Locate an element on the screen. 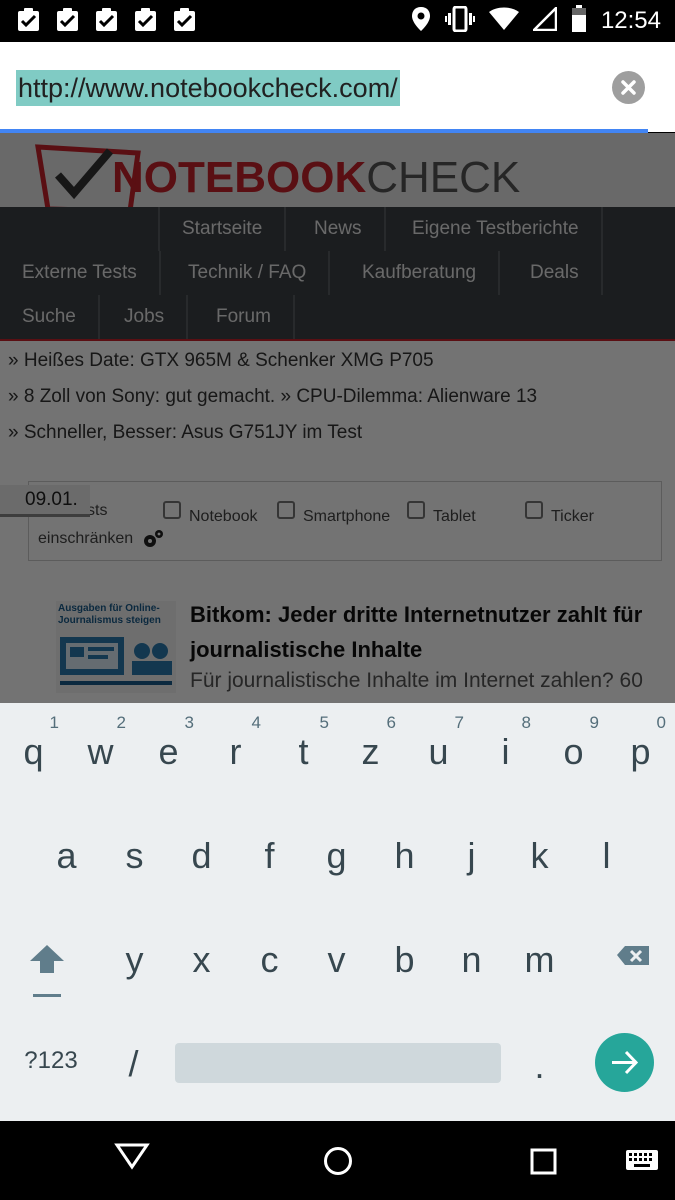  key-label: w is located at coordinates (100, 751).